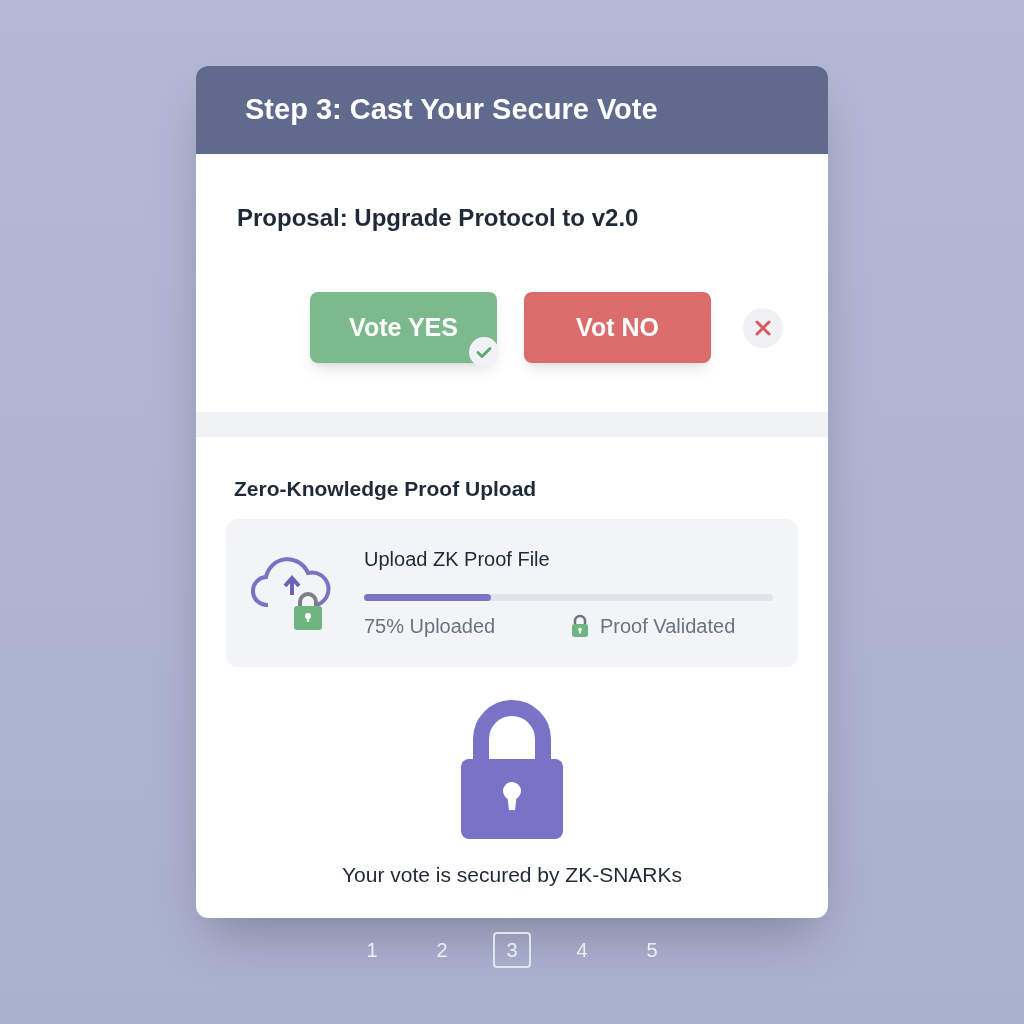  Describe the element at coordinates (652, 950) in the screenshot. I see `step-indicator: 5` at that location.